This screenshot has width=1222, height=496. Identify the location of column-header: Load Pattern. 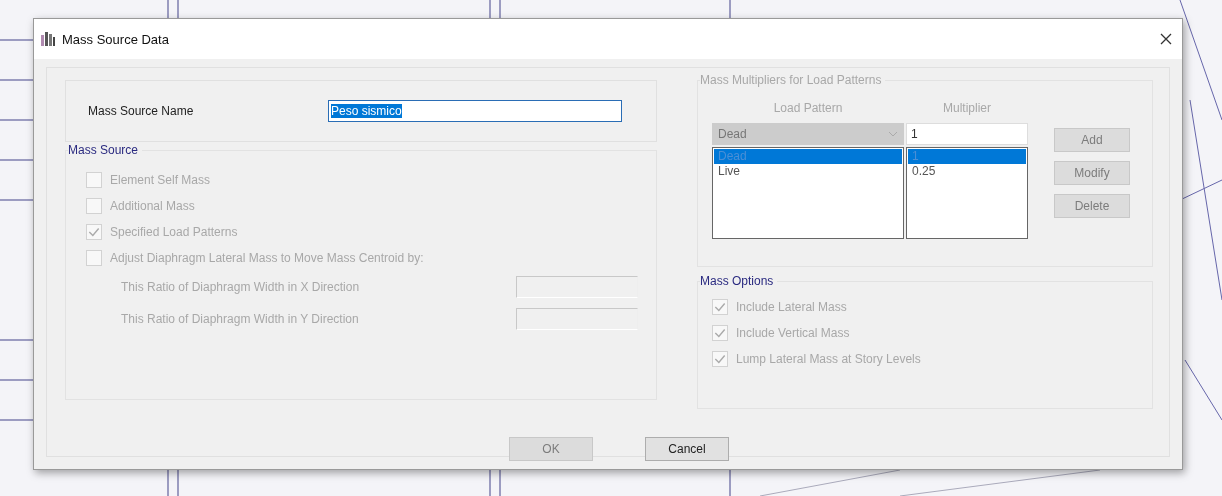
(808, 109).